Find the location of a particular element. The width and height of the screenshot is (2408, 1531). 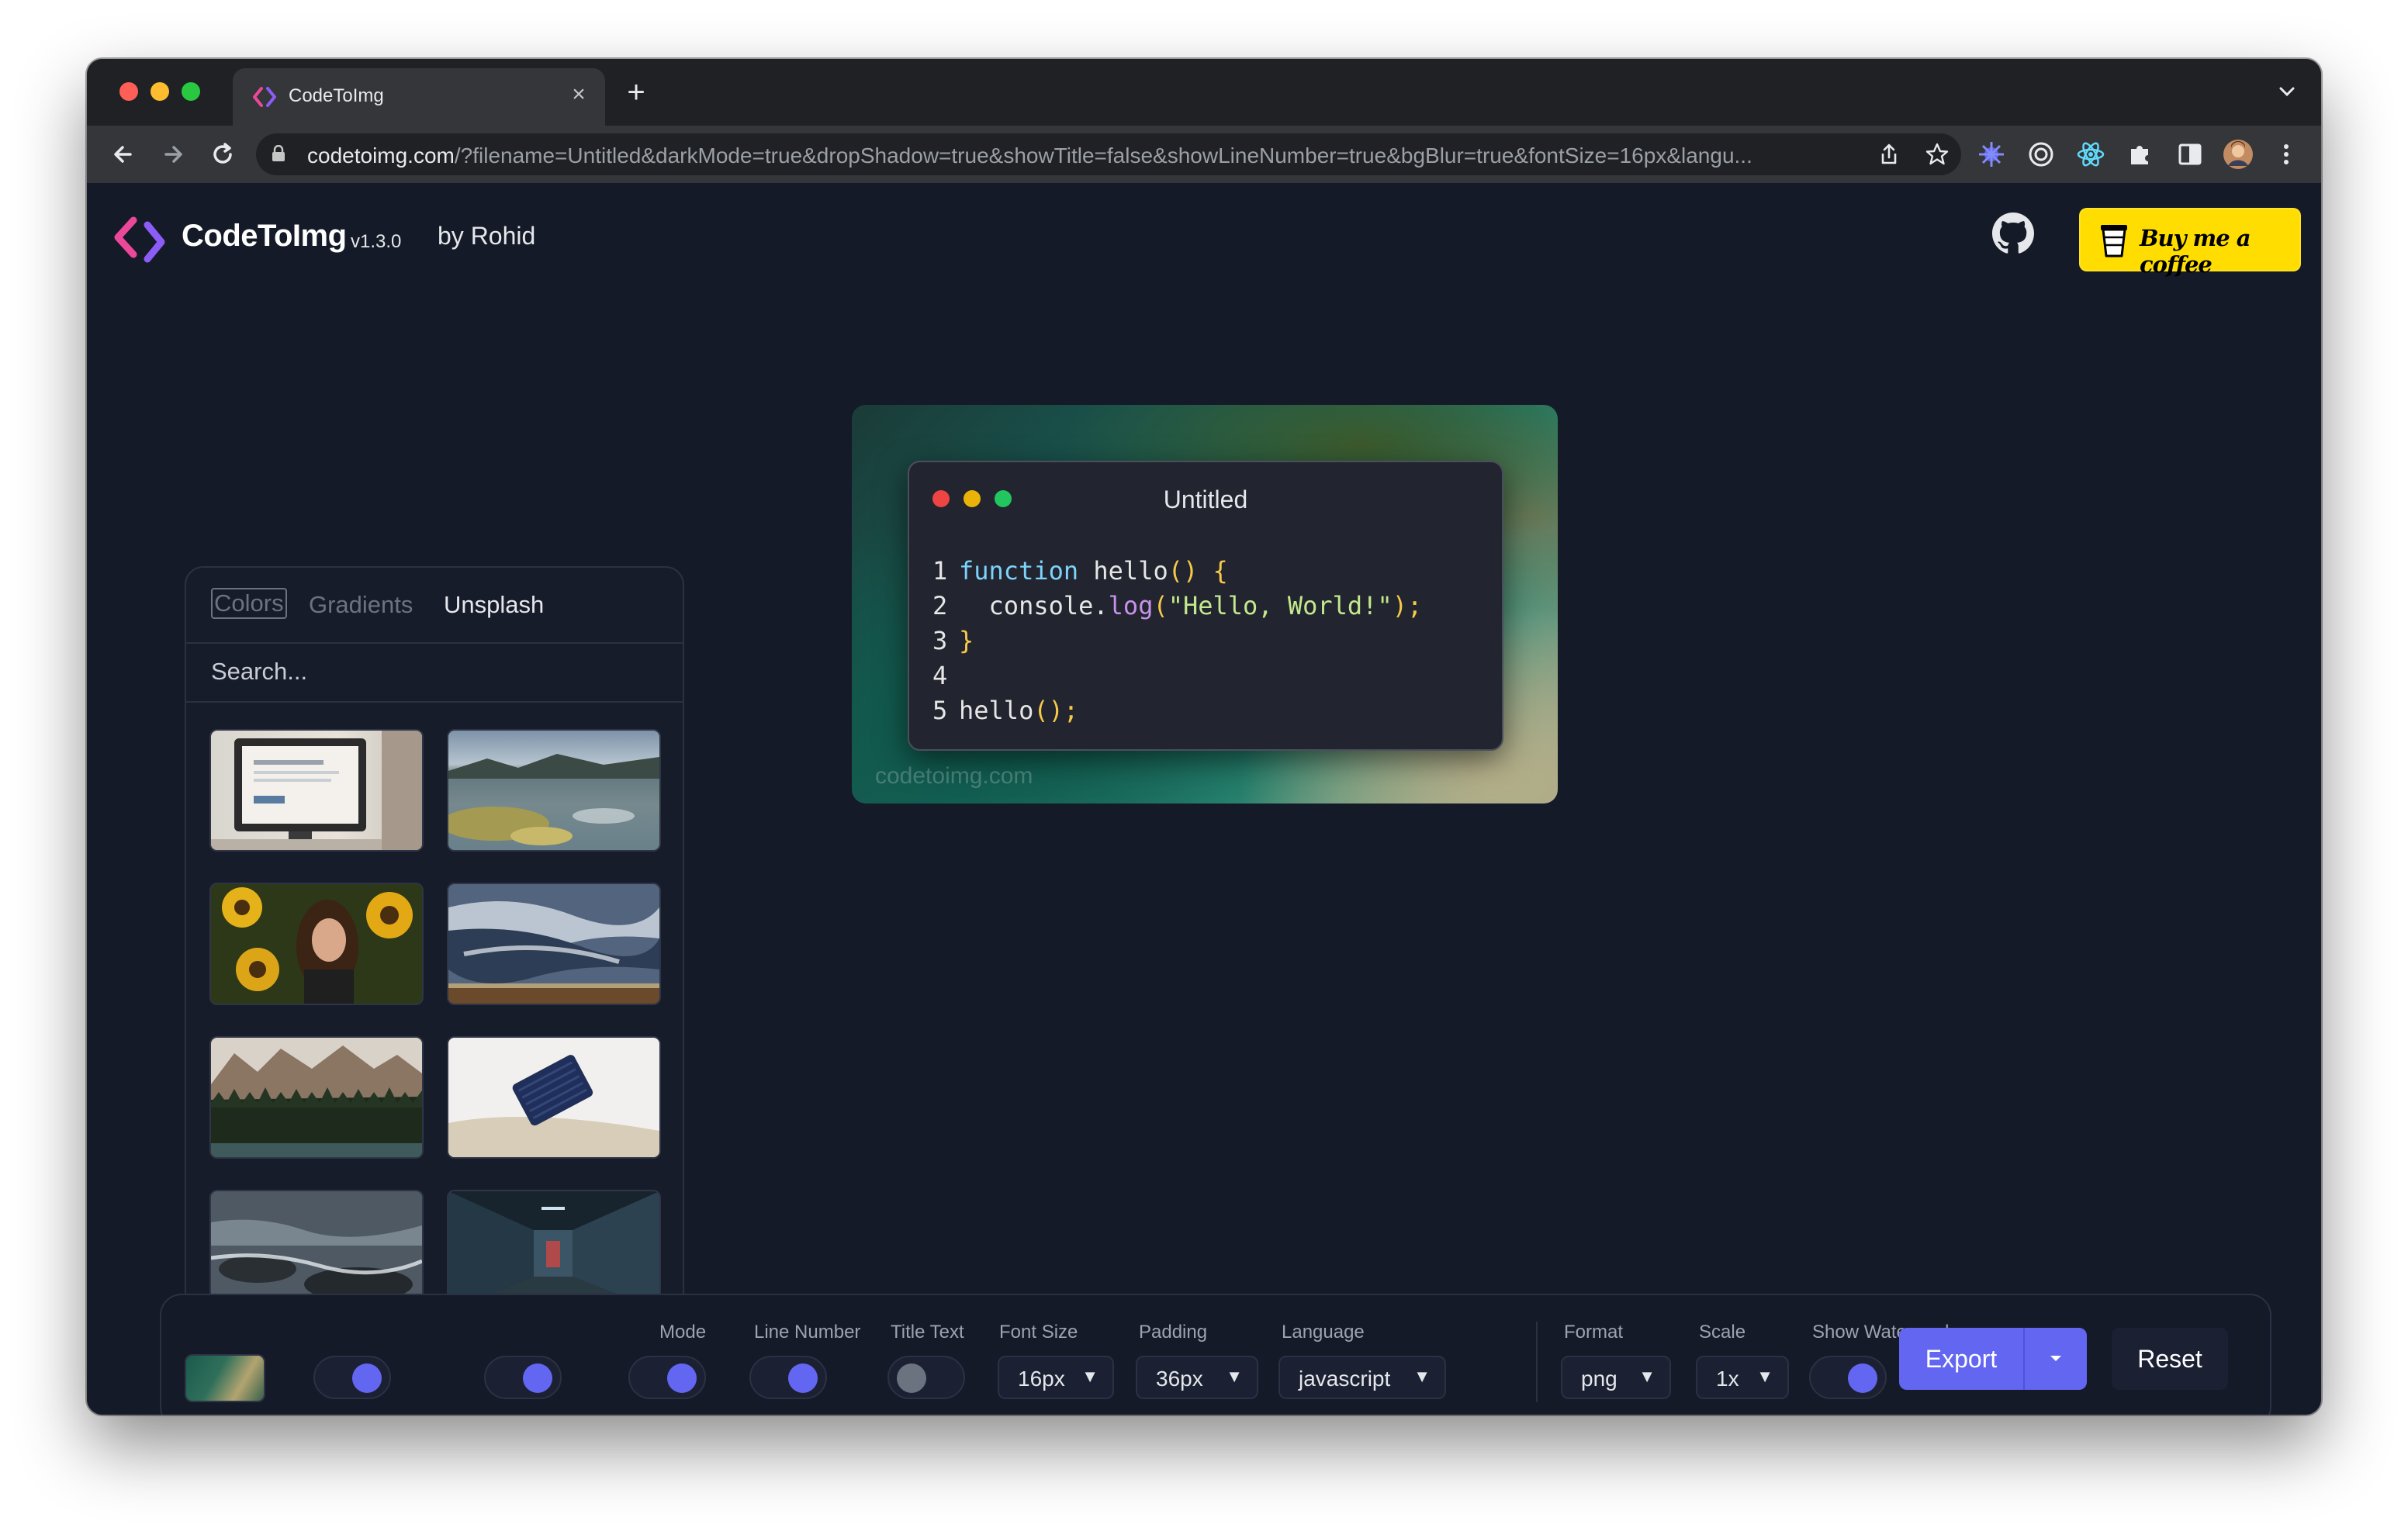

share-icon is located at coordinates (1889, 154).